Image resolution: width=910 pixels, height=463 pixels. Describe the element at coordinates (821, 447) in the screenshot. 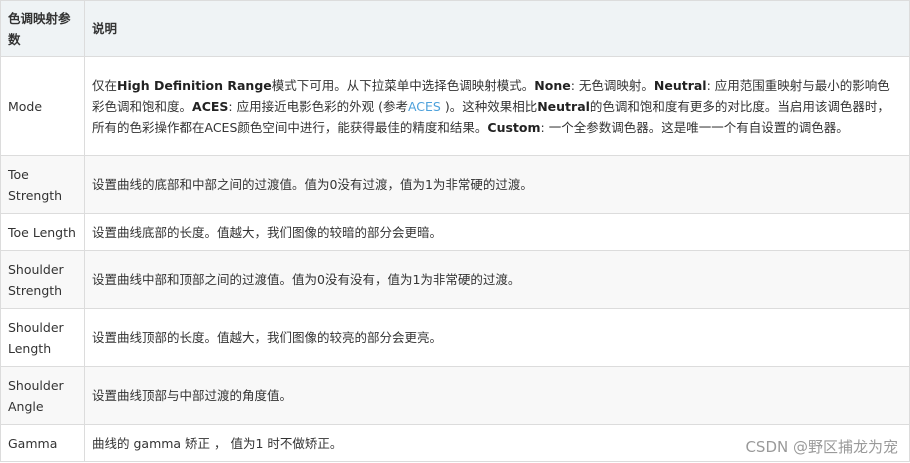

I see `csdn-watermark: CSDN @野区捕龙为宠` at that location.